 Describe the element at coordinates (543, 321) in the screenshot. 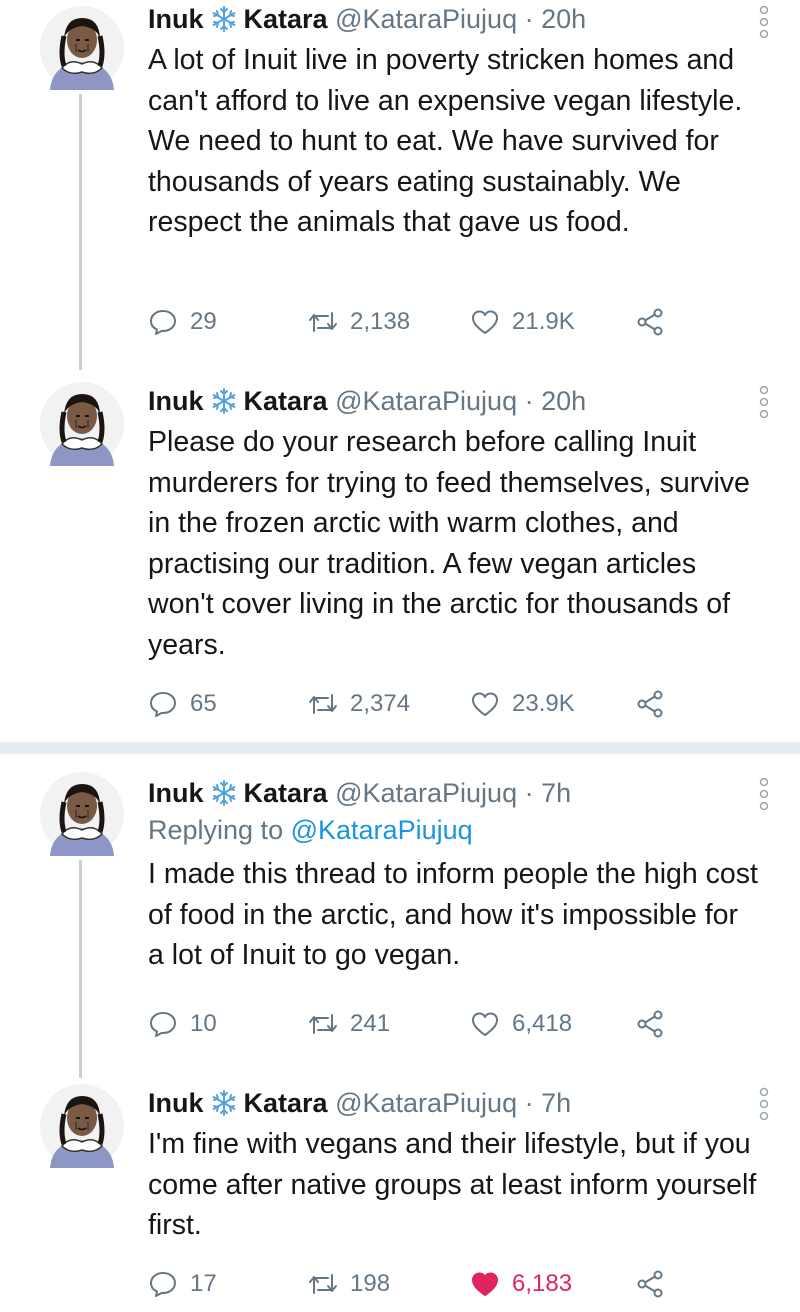

I see `like-count: 21.9K` at that location.